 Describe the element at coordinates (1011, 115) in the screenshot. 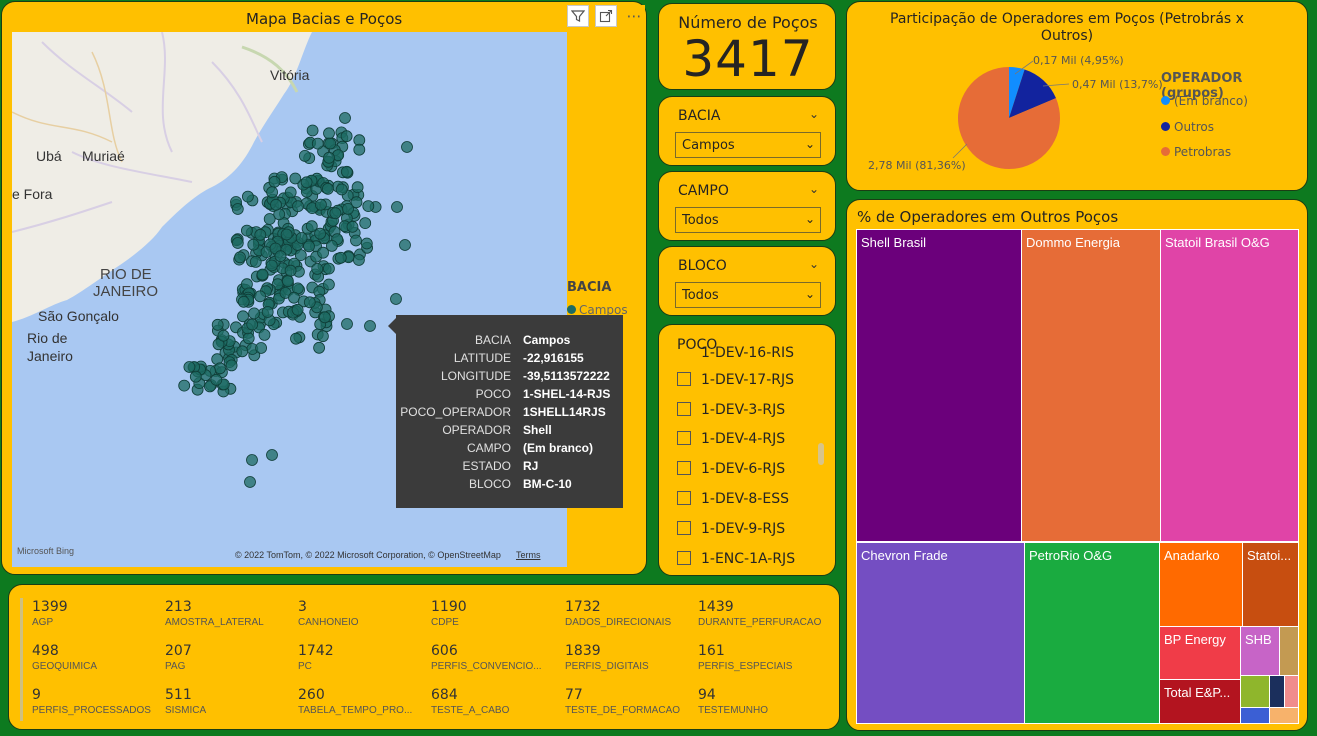

I see `pie-chart` at that location.